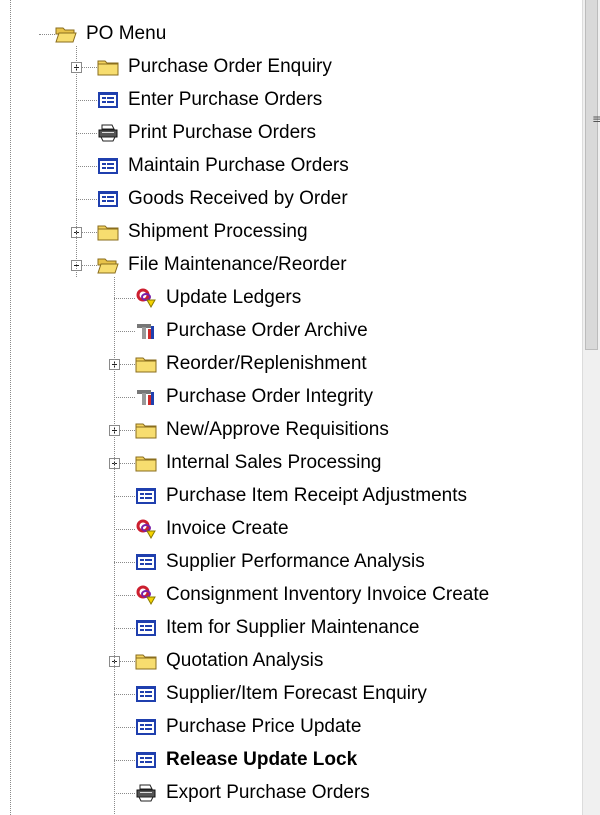  Describe the element at coordinates (262, 759) in the screenshot. I see `tree-item-label: Release Update Lock` at that location.